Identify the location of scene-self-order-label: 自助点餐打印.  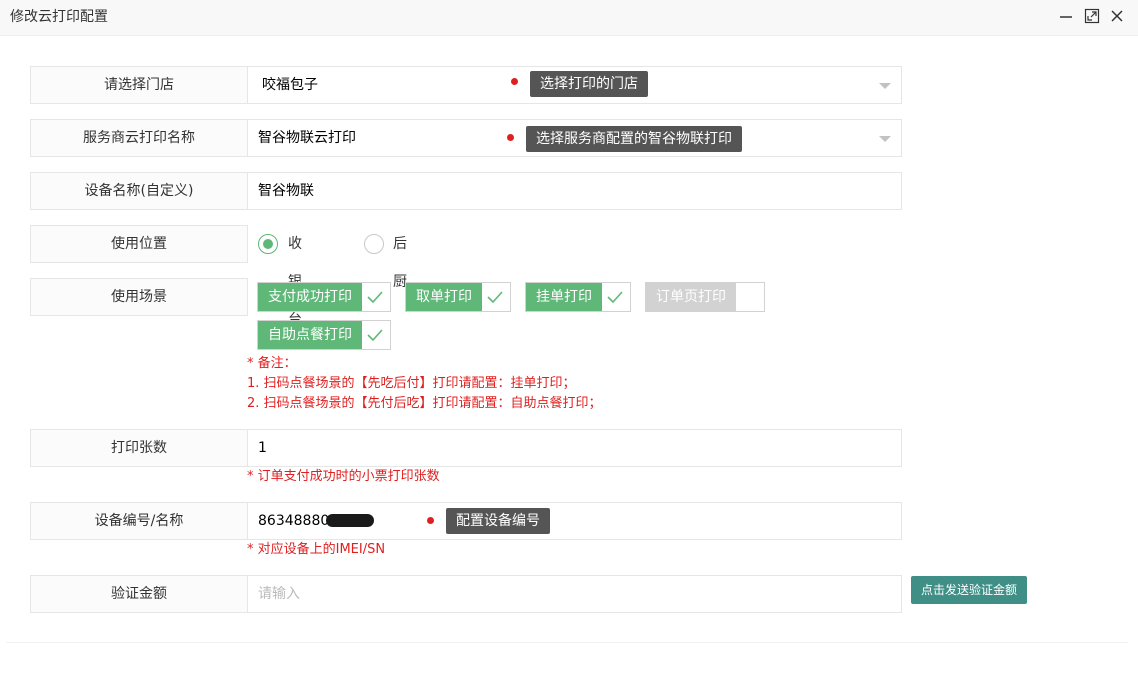
(310, 335).